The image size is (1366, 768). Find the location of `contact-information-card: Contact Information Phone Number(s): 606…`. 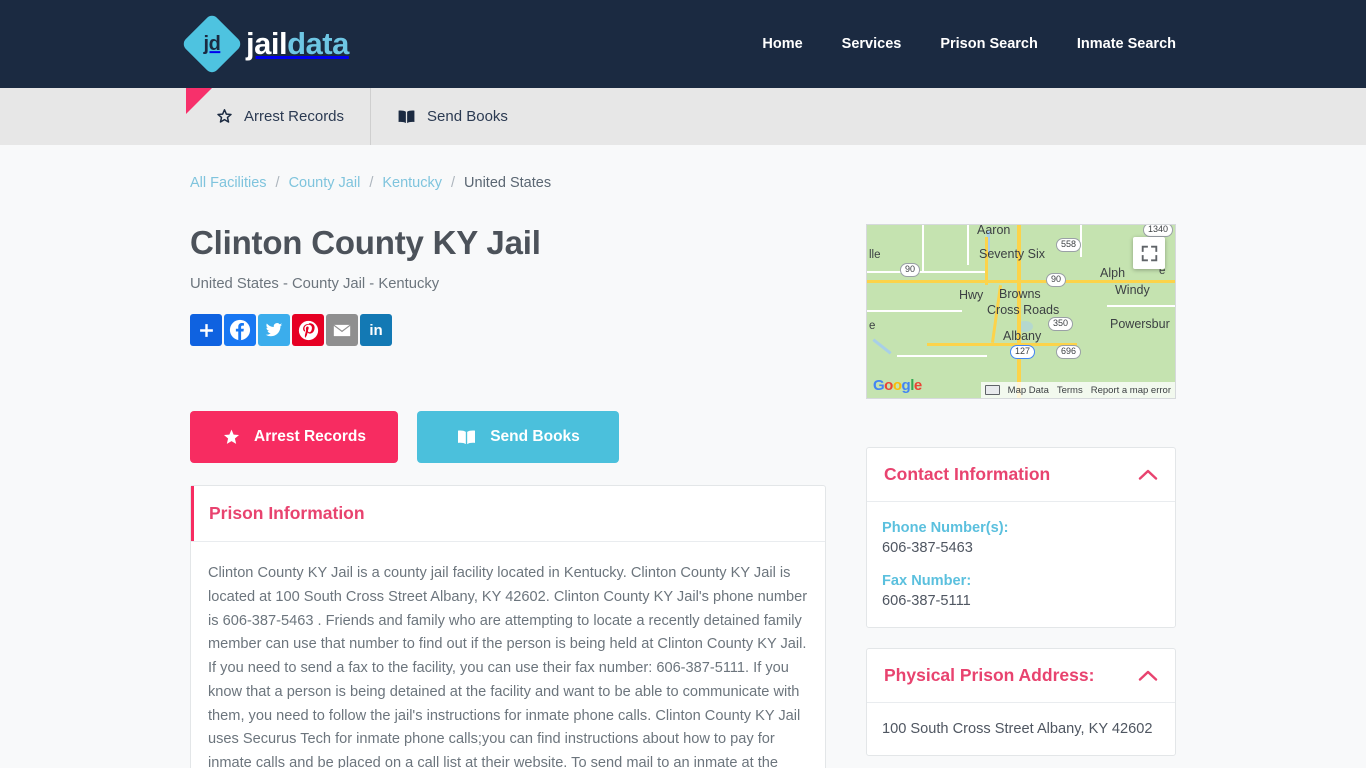

contact-information-card: Contact Information Phone Number(s): 606… is located at coordinates (1021, 537).